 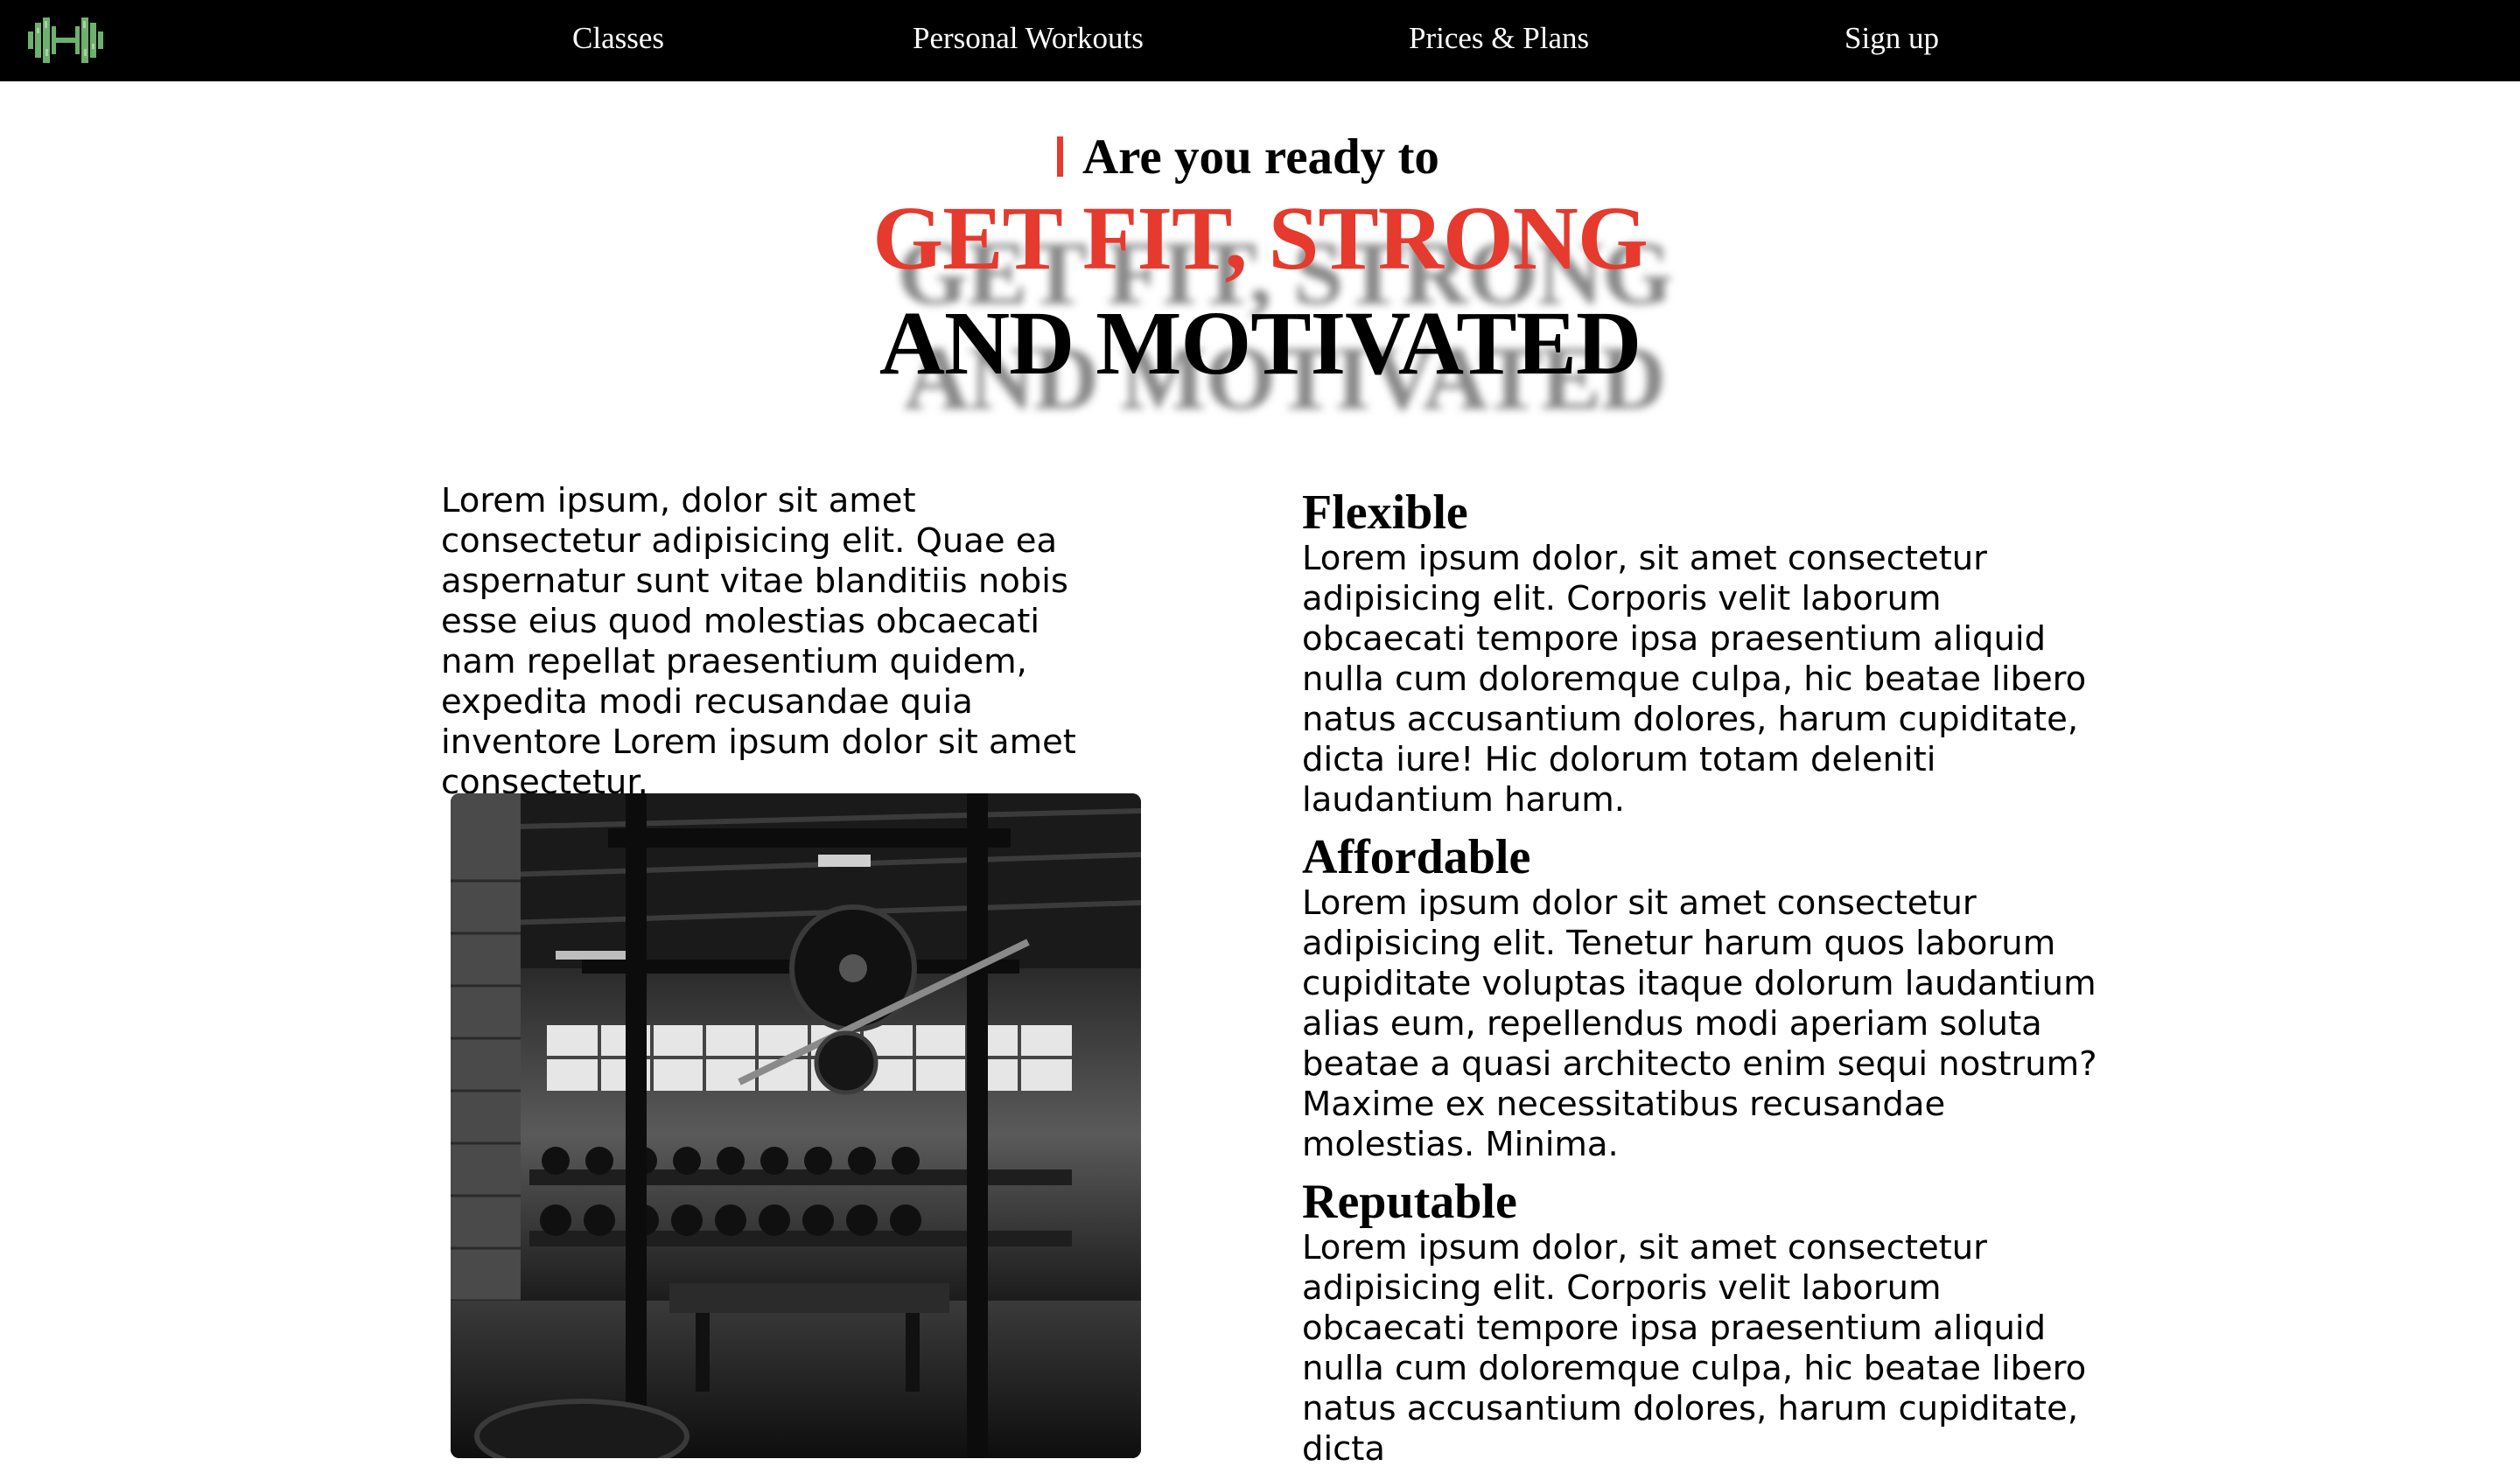 What do you see at coordinates (1409, 1202) in the screenshot?
I see `feature-title: Reputable` at bounding box center [1409, 1202].